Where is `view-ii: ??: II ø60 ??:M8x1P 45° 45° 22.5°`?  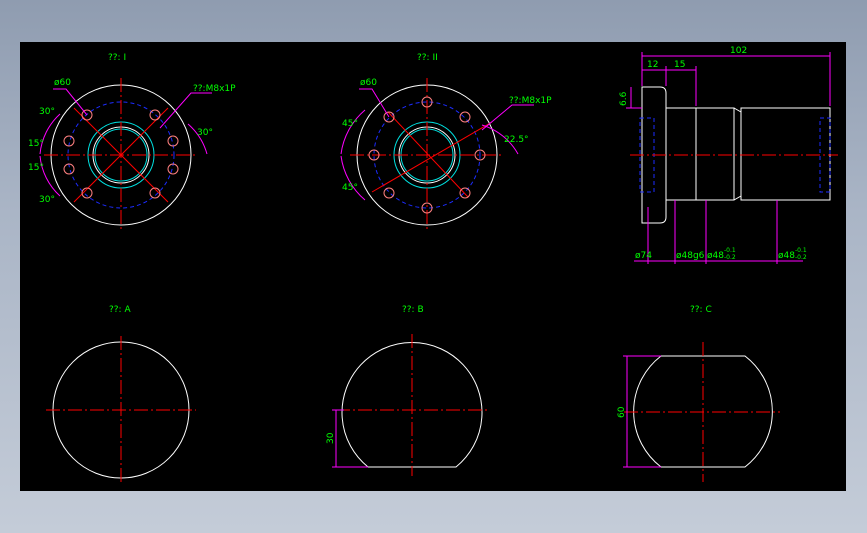 view-ii: ??: II ø60 ??:M8x1P 45° 45° 22.5° is located at coordinates (446, 142).